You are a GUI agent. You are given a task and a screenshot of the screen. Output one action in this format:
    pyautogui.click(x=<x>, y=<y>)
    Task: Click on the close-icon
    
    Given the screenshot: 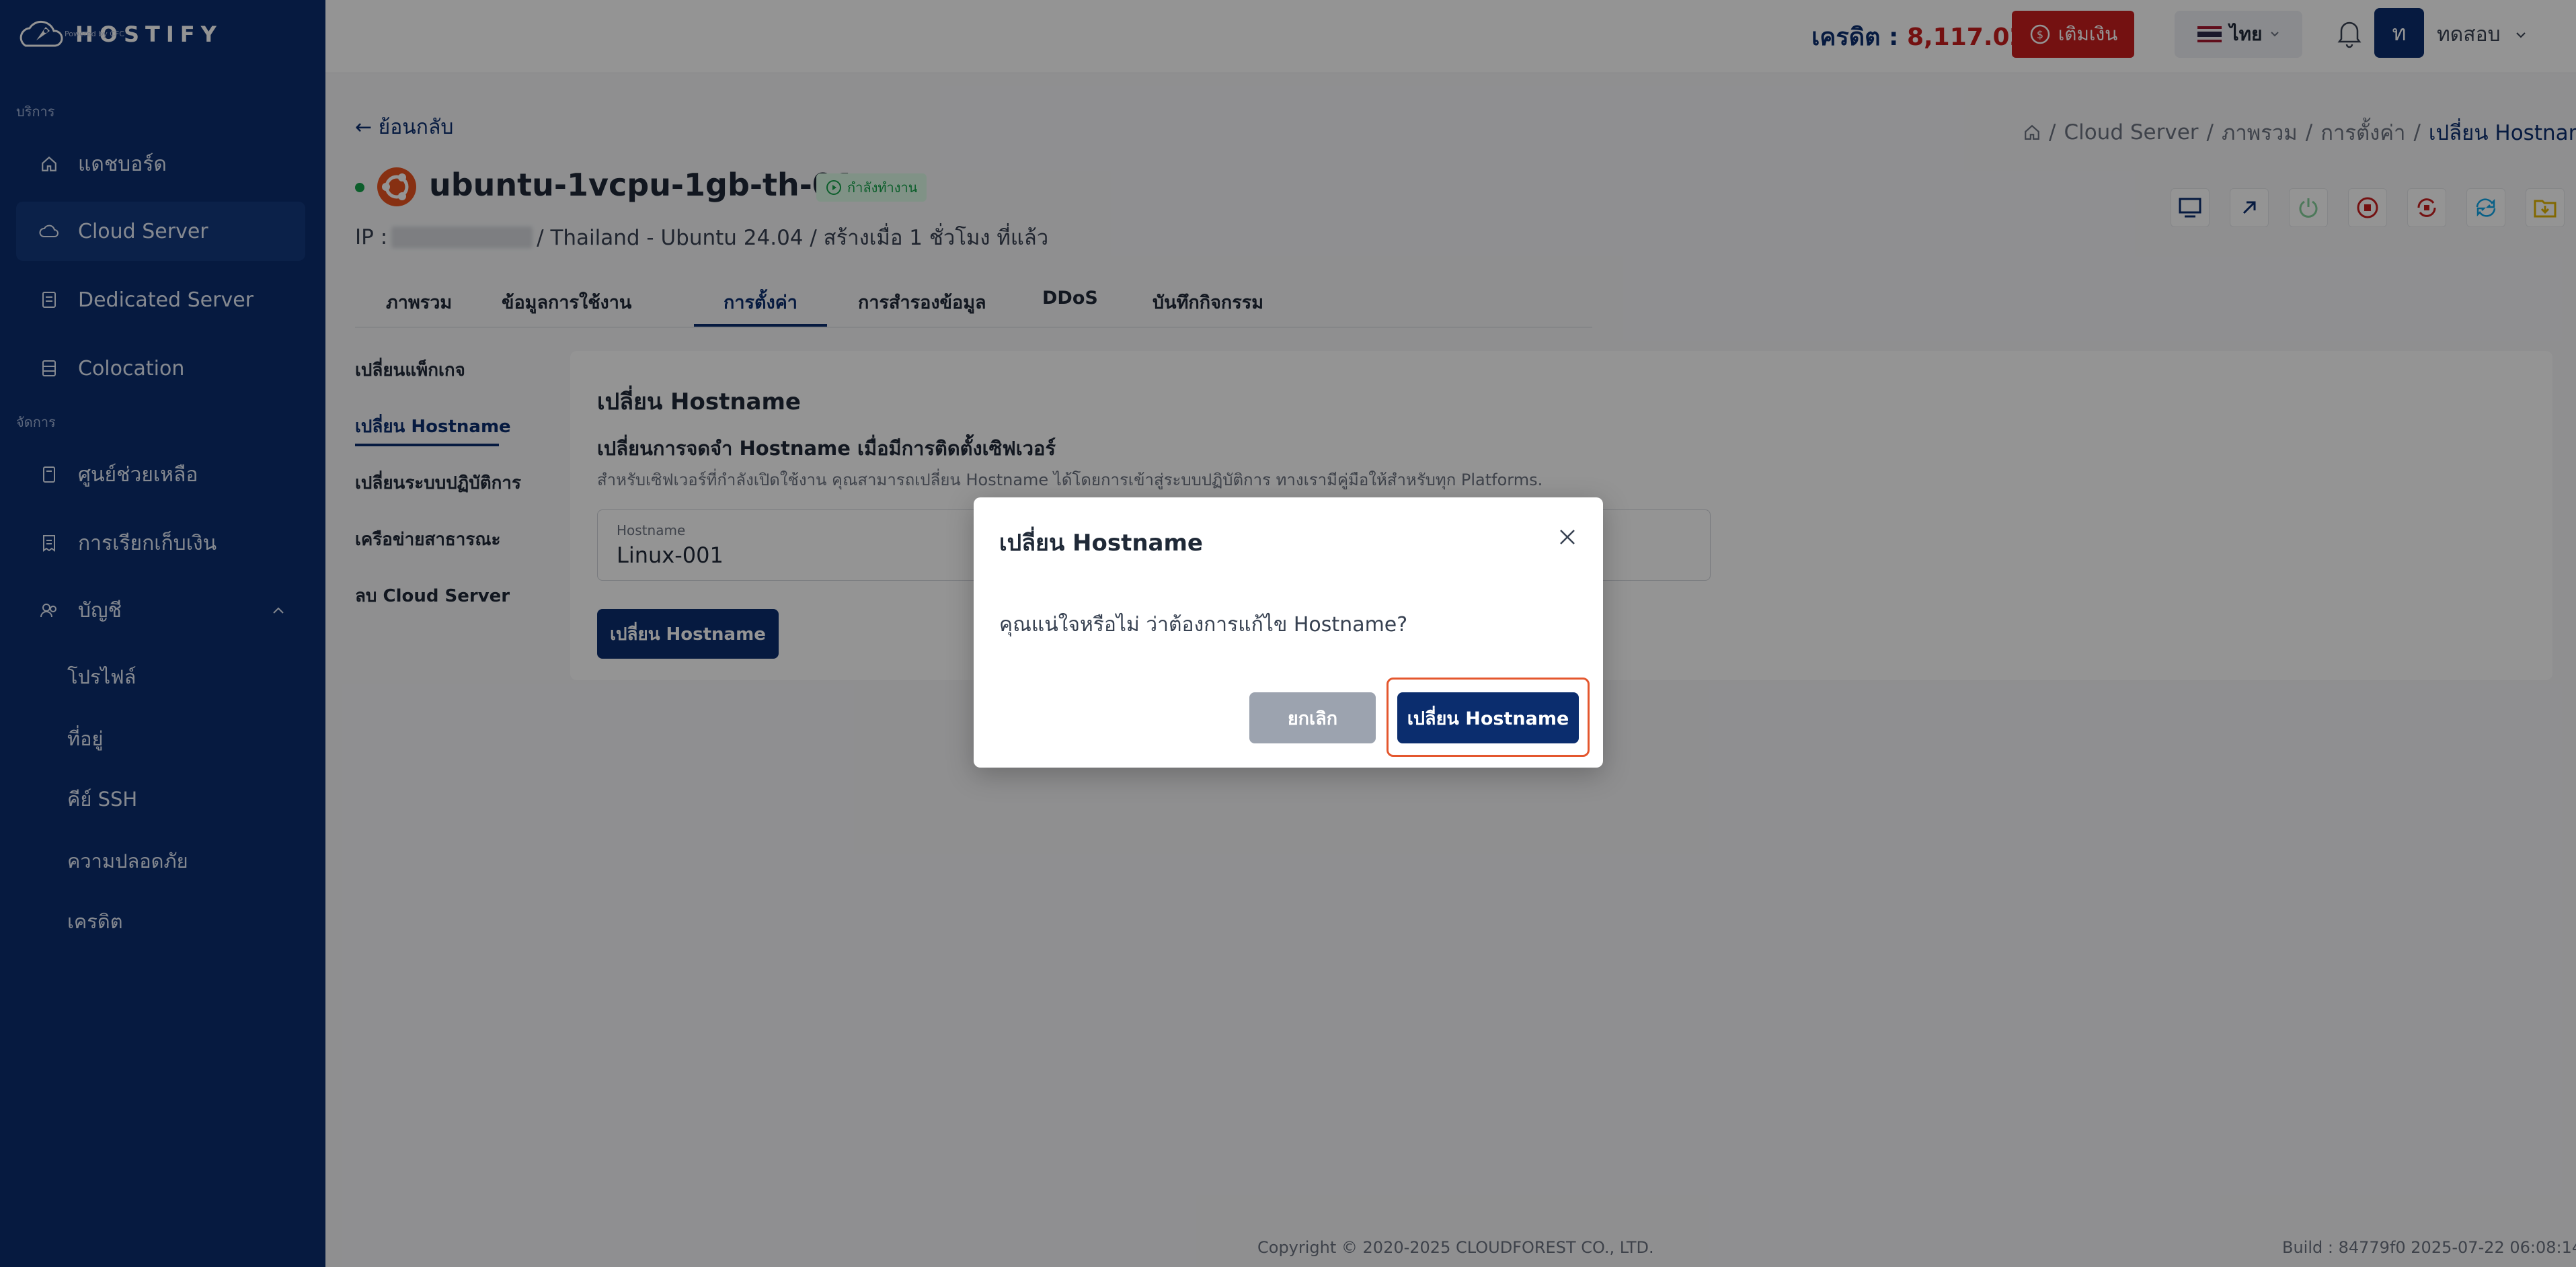 What is the action you would take?
    pyautogui.click(x=1567, y=537)
    